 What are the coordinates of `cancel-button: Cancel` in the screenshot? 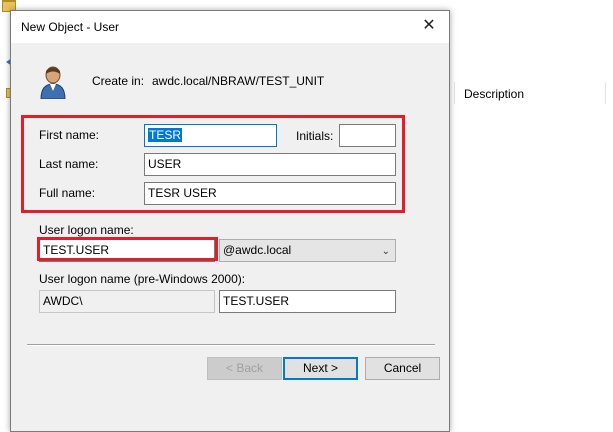 It's located at (402, 368).